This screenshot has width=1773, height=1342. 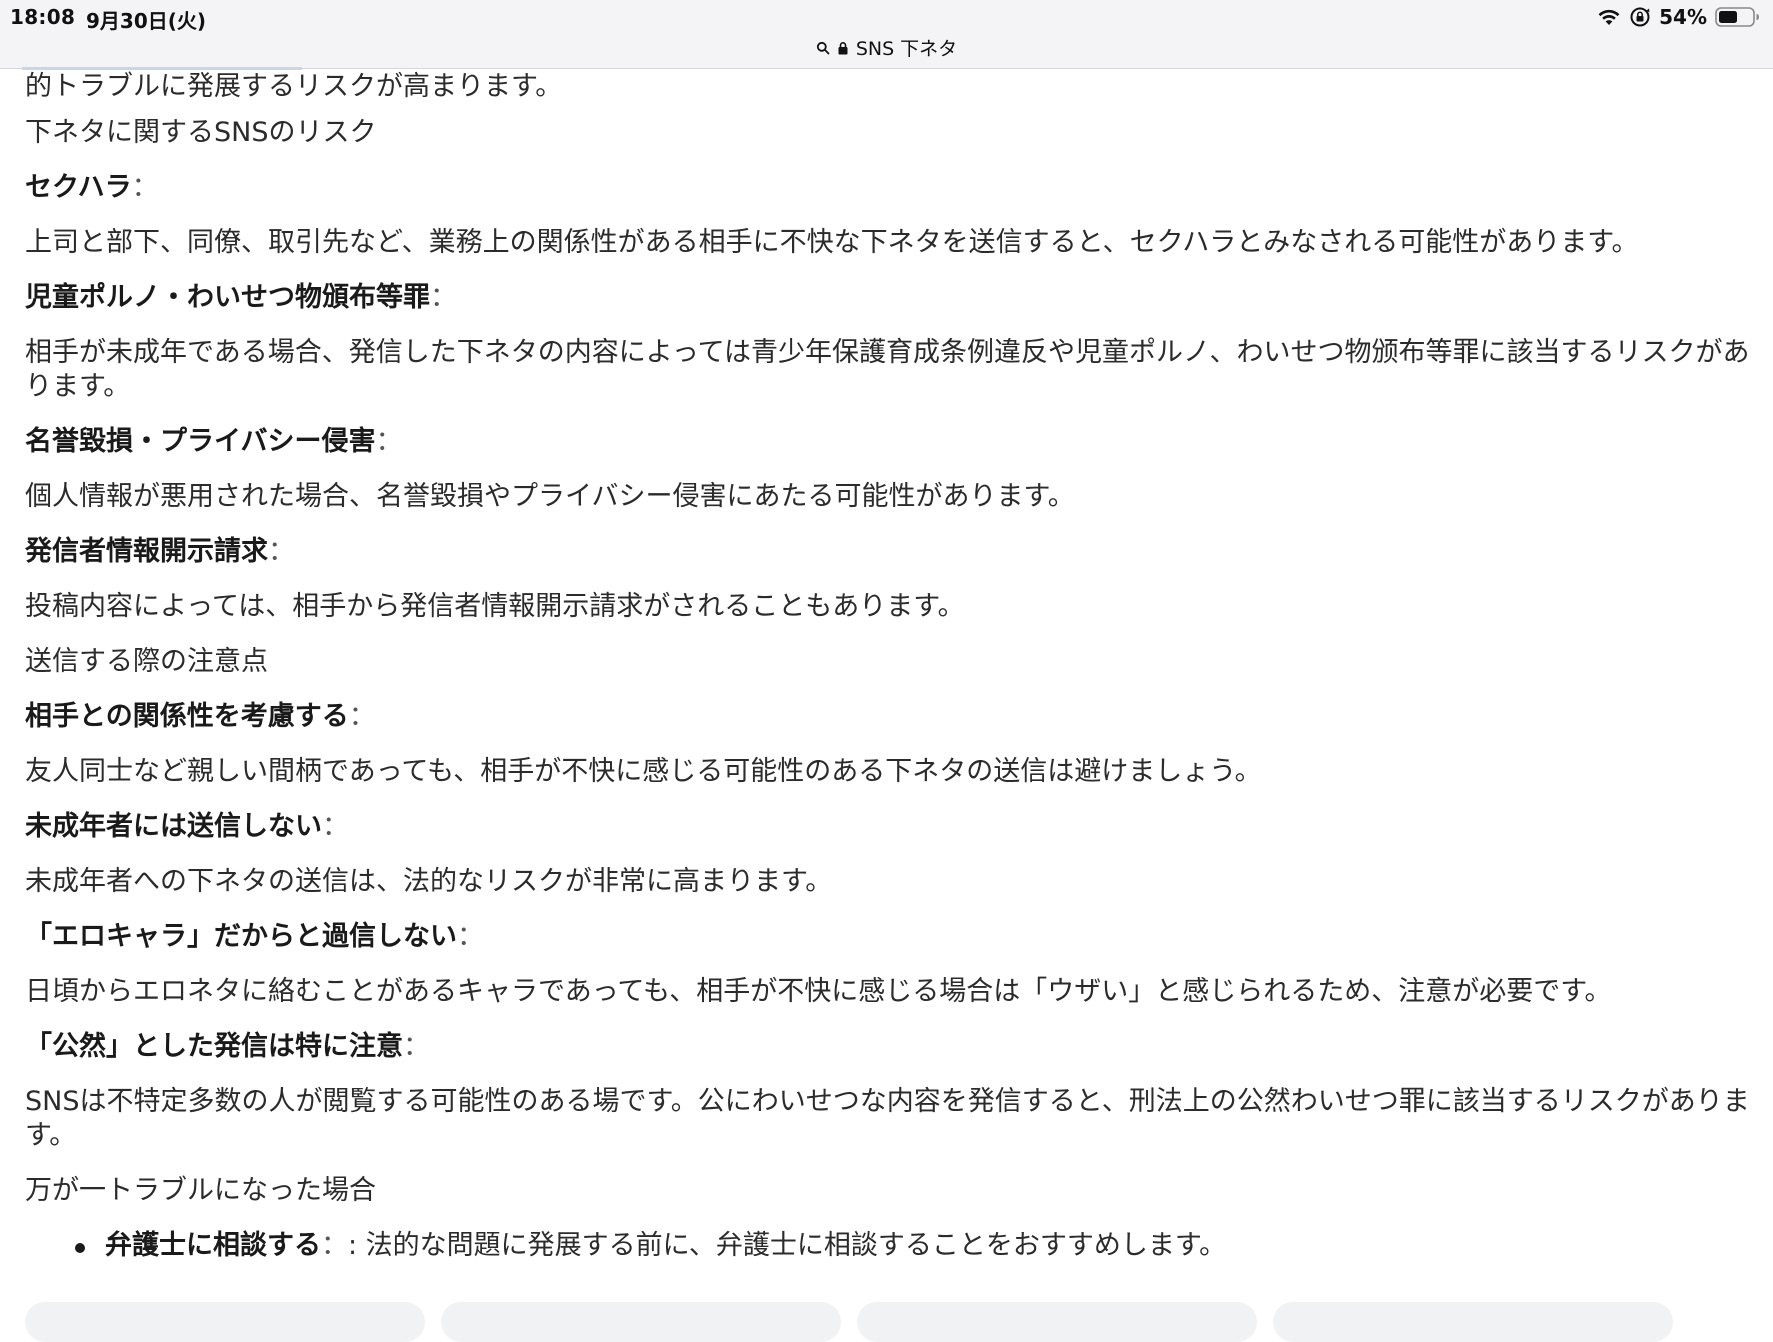 I want to click on risk-term: 名誉毀損・プライバシー侵害, so click(x=200, y=441).